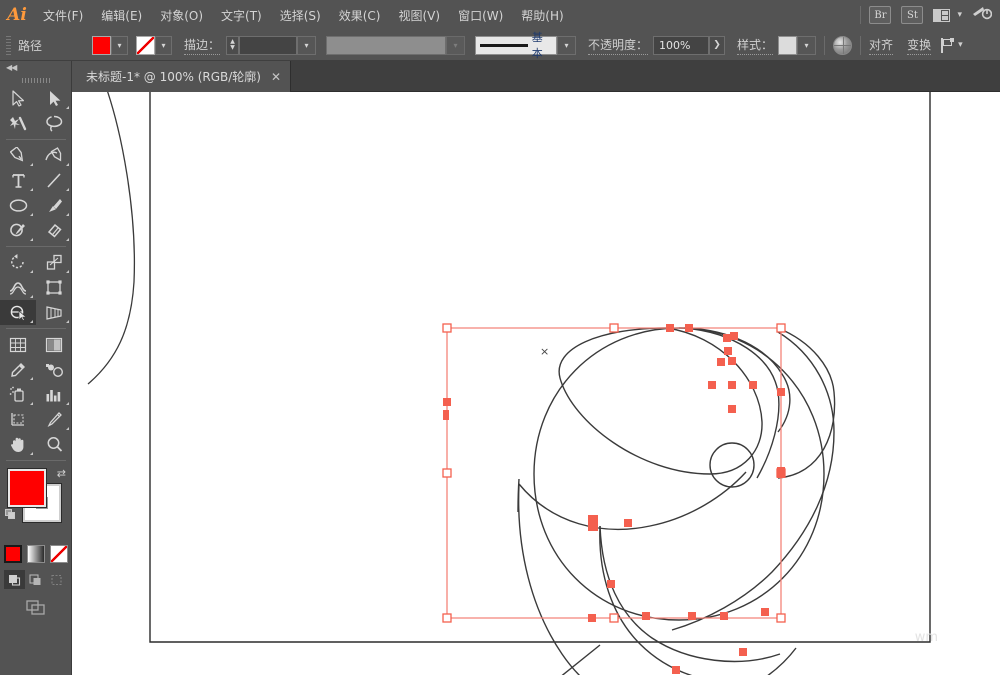 The image size is (1000, 675). What do you see at coordinates (912, 15) in the screenshot?
I see `stock-button: St` at bounding box center [912, 15].